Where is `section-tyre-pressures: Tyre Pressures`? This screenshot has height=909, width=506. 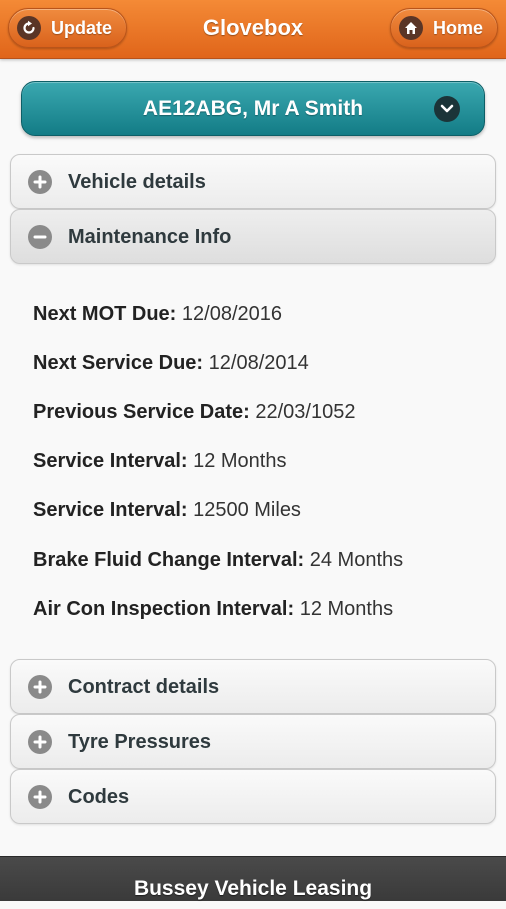 section-tyre-pressures: Tyre Pressures is located at coordinates (253, 741).